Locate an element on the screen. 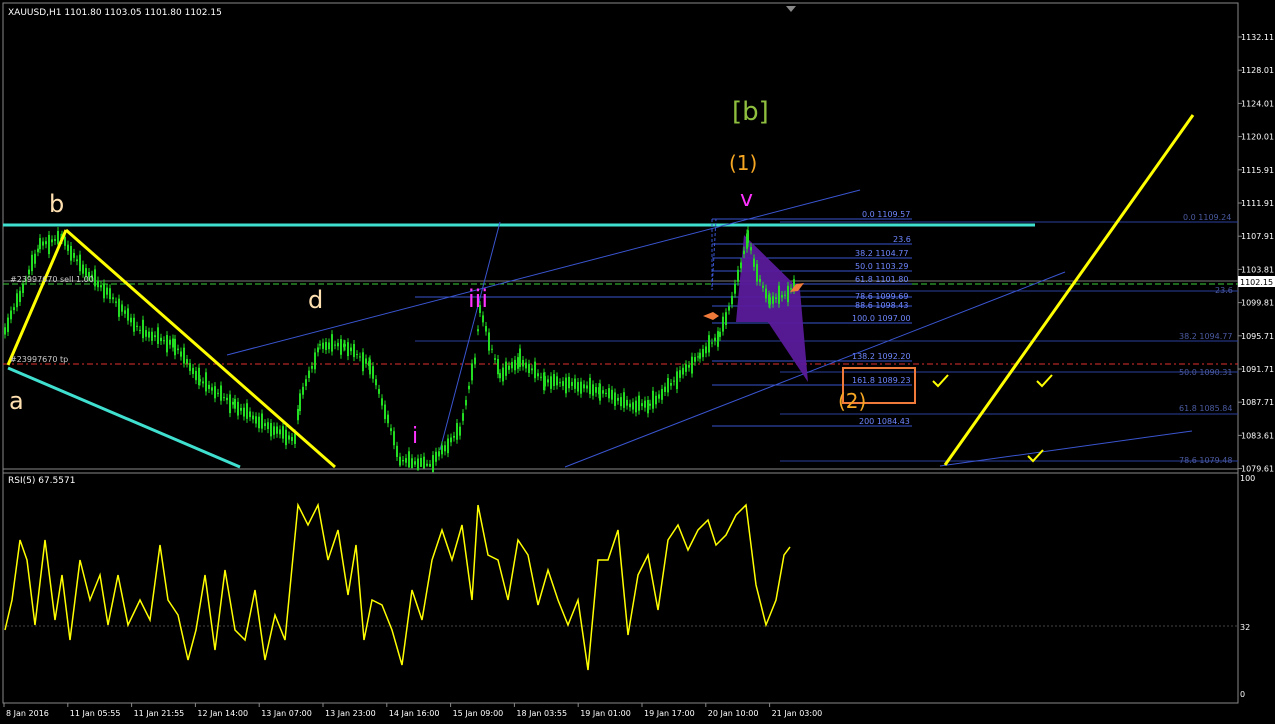  price-tick-label: 1079.61 is located at coordinates (1257, 469).